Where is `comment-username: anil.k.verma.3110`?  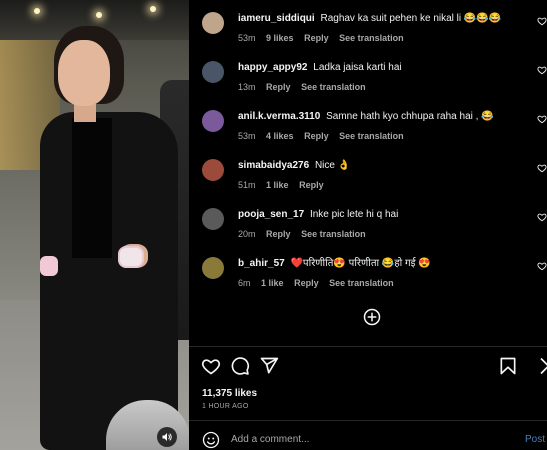
comment-username: anil.k.verma.3110 is located at coordinates (279, 116).